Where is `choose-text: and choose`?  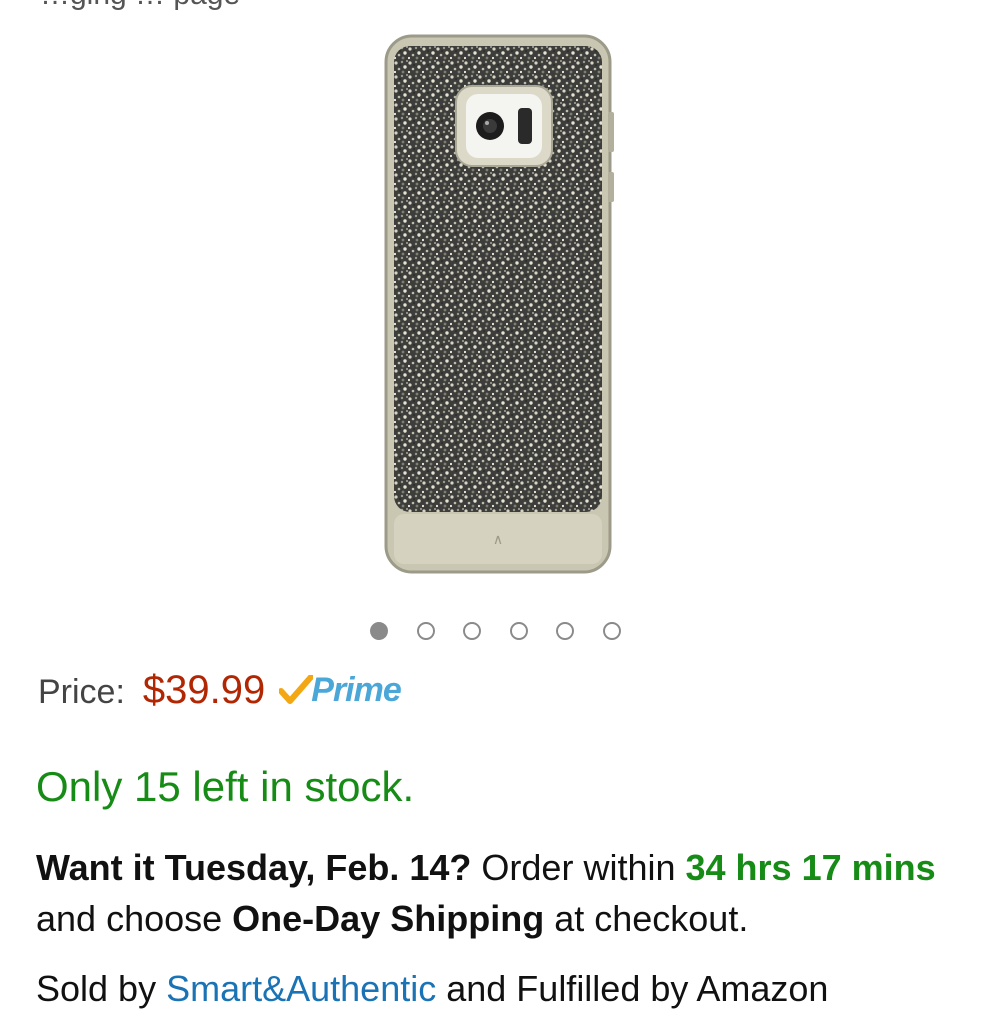
choose-text: and choose is located at coordinates (129, 918).